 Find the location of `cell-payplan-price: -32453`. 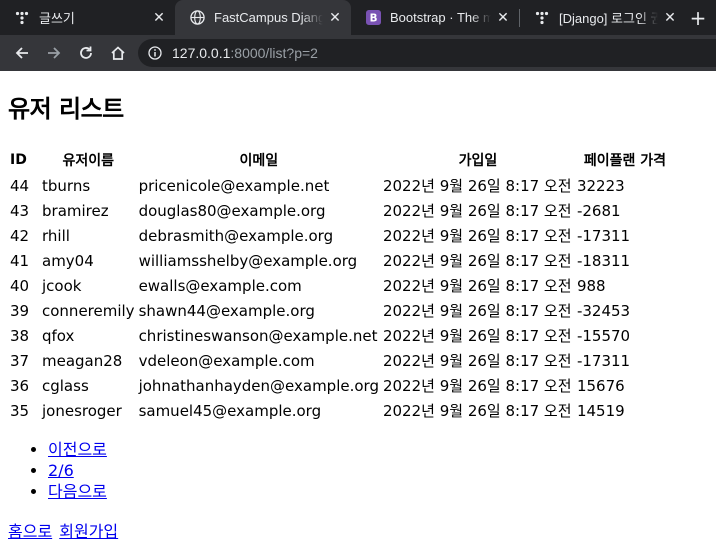

cell-payplan-price: -32453 is located at coordinates (603, 310).